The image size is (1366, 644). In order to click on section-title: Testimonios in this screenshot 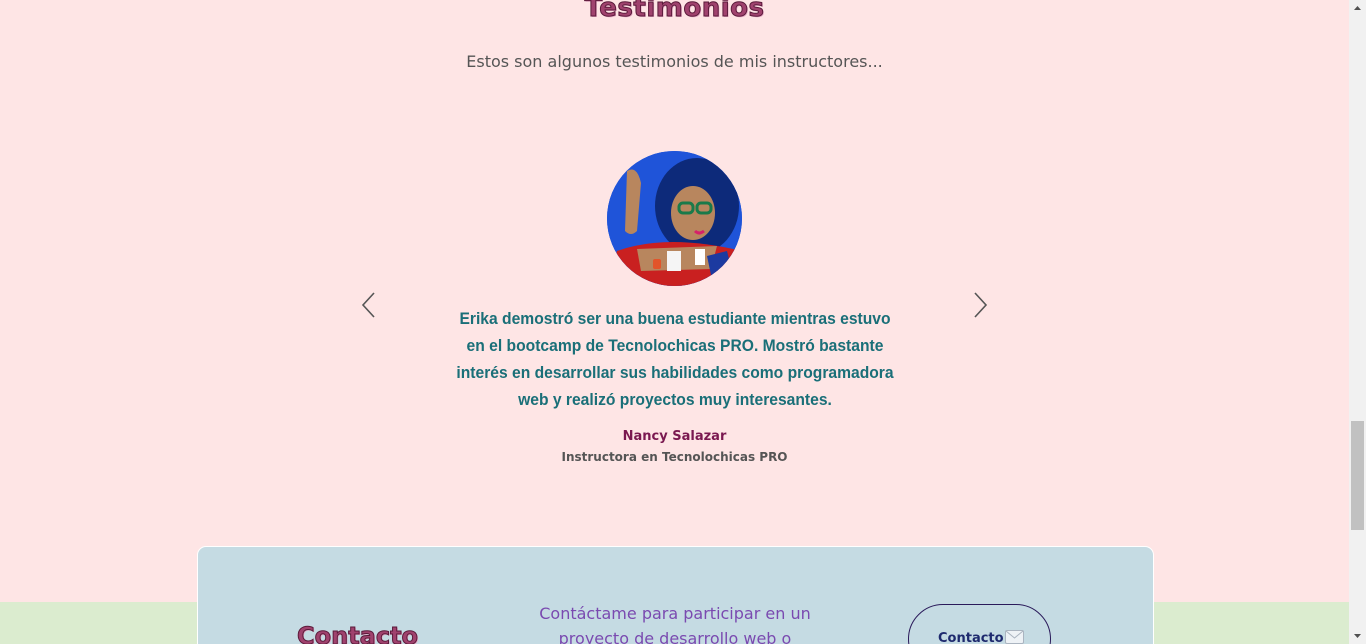, I will do `click(674, 12)`.